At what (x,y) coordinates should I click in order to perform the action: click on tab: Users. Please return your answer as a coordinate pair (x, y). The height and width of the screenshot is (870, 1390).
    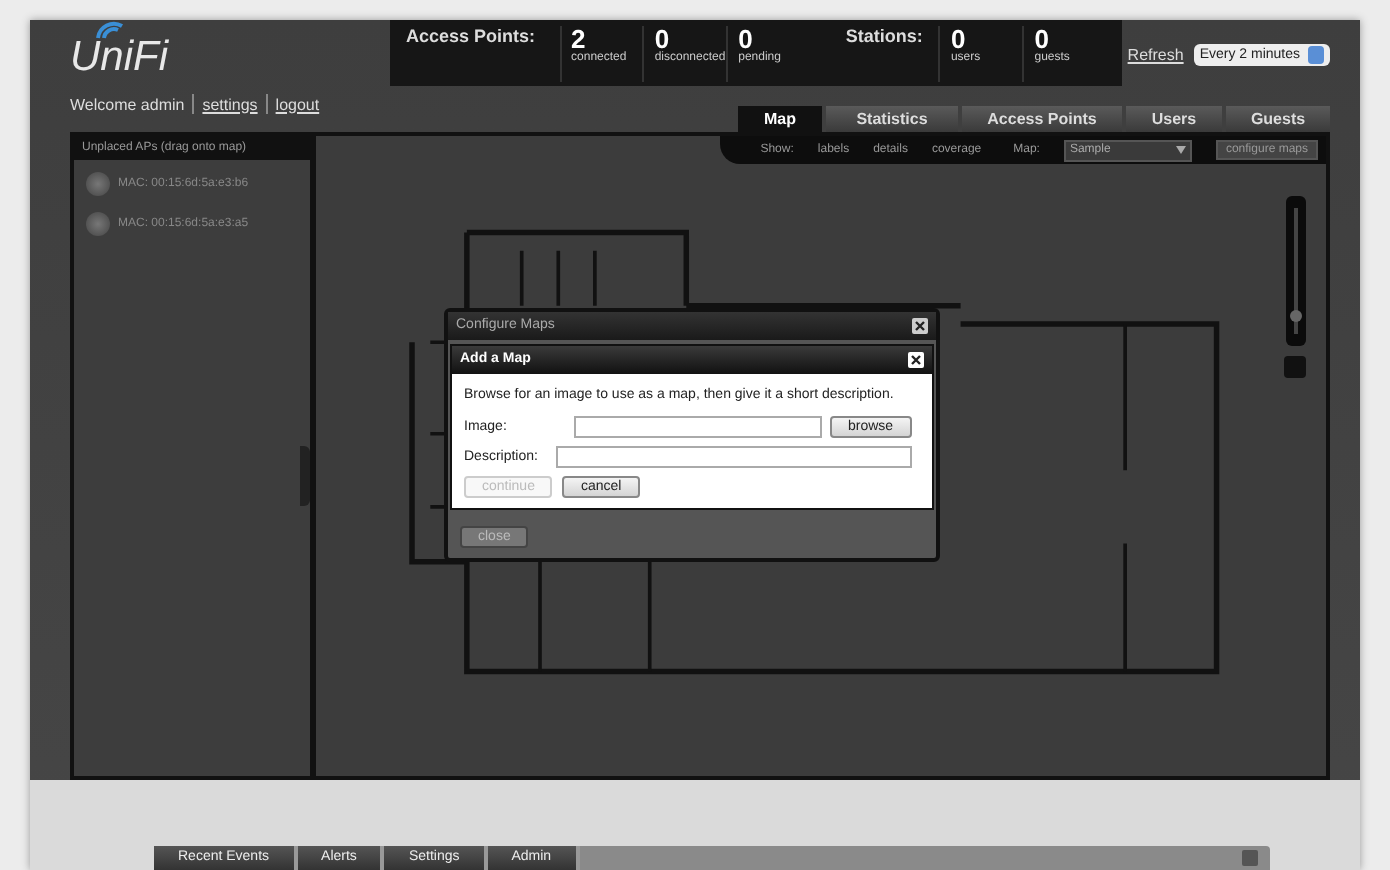
    Looking at the image, I should click on (1174, 119).